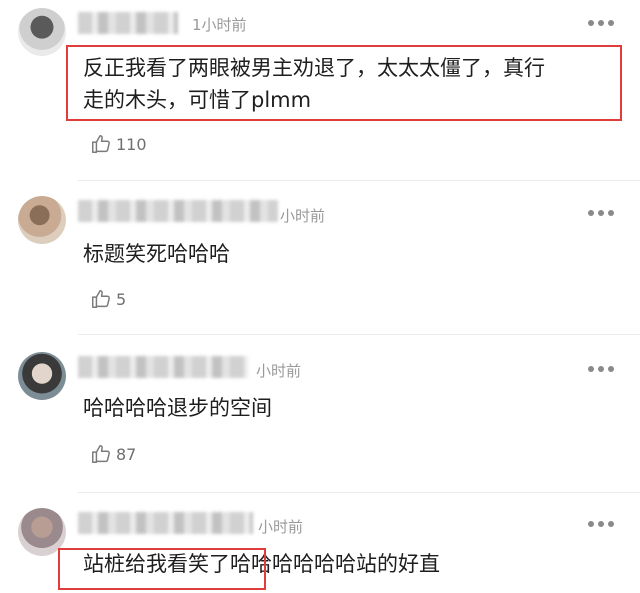 This screenshot has height=593, width=640. What do you see at coordinates (131, 144) in the screenshot?
I see `like-count: 110` at bounding box center [131, 144].